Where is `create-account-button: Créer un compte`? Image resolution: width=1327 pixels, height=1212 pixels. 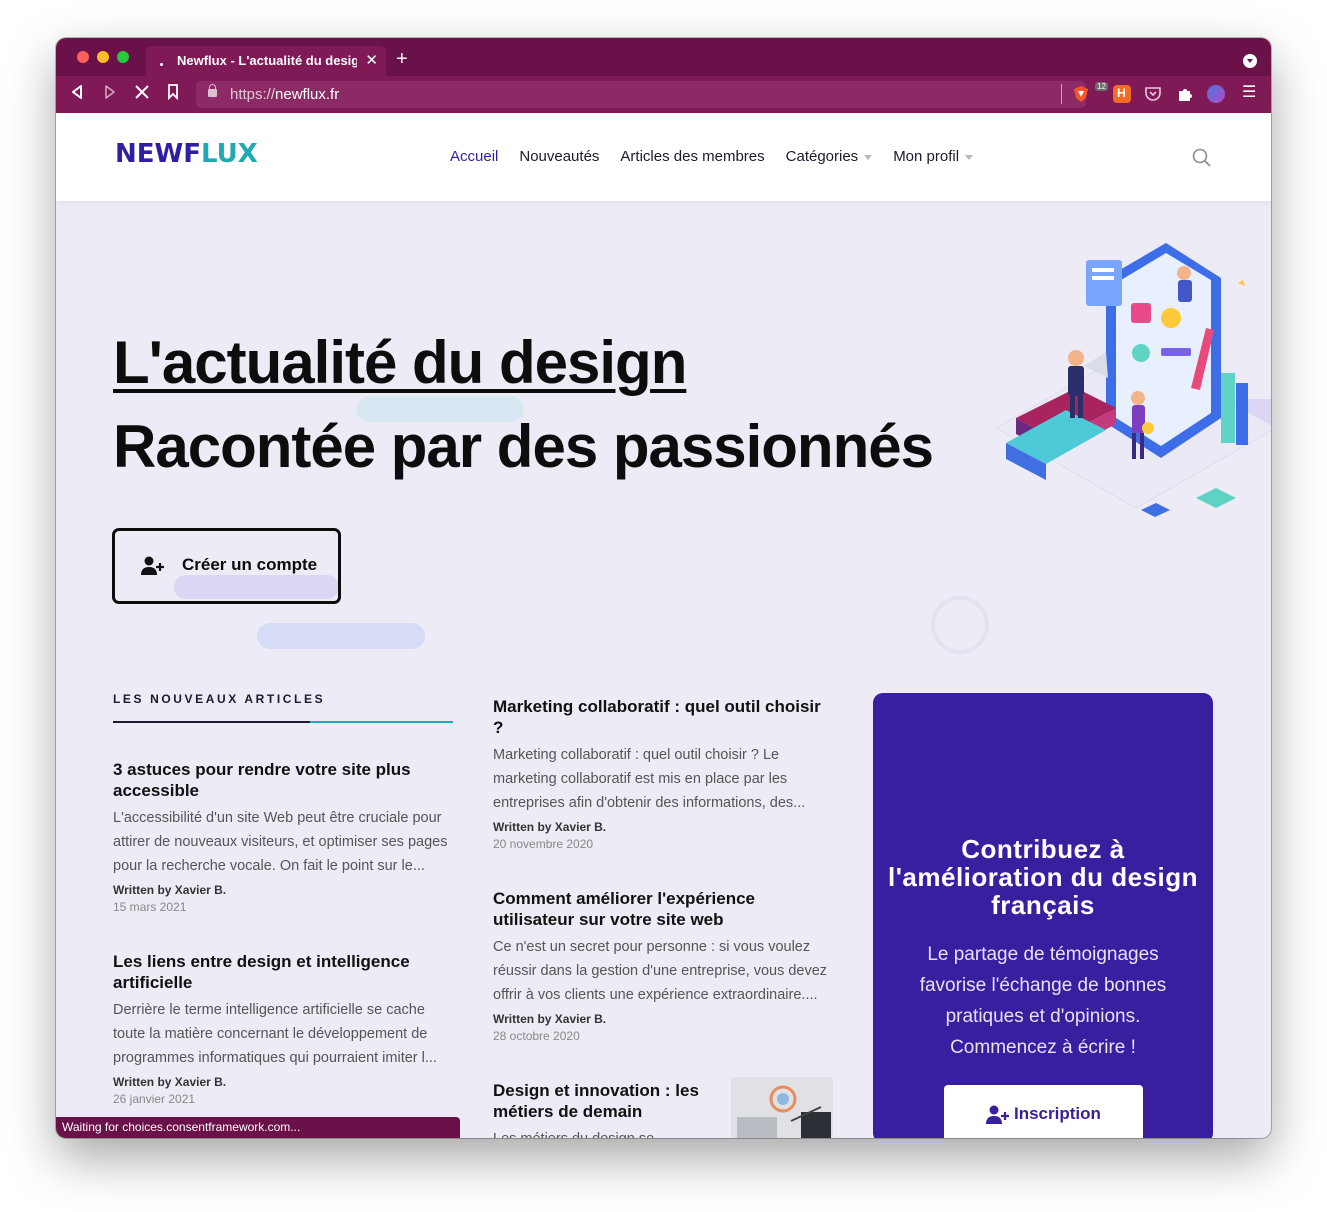 create-account-button: Créer un compte is located at coordinates (226, 566).